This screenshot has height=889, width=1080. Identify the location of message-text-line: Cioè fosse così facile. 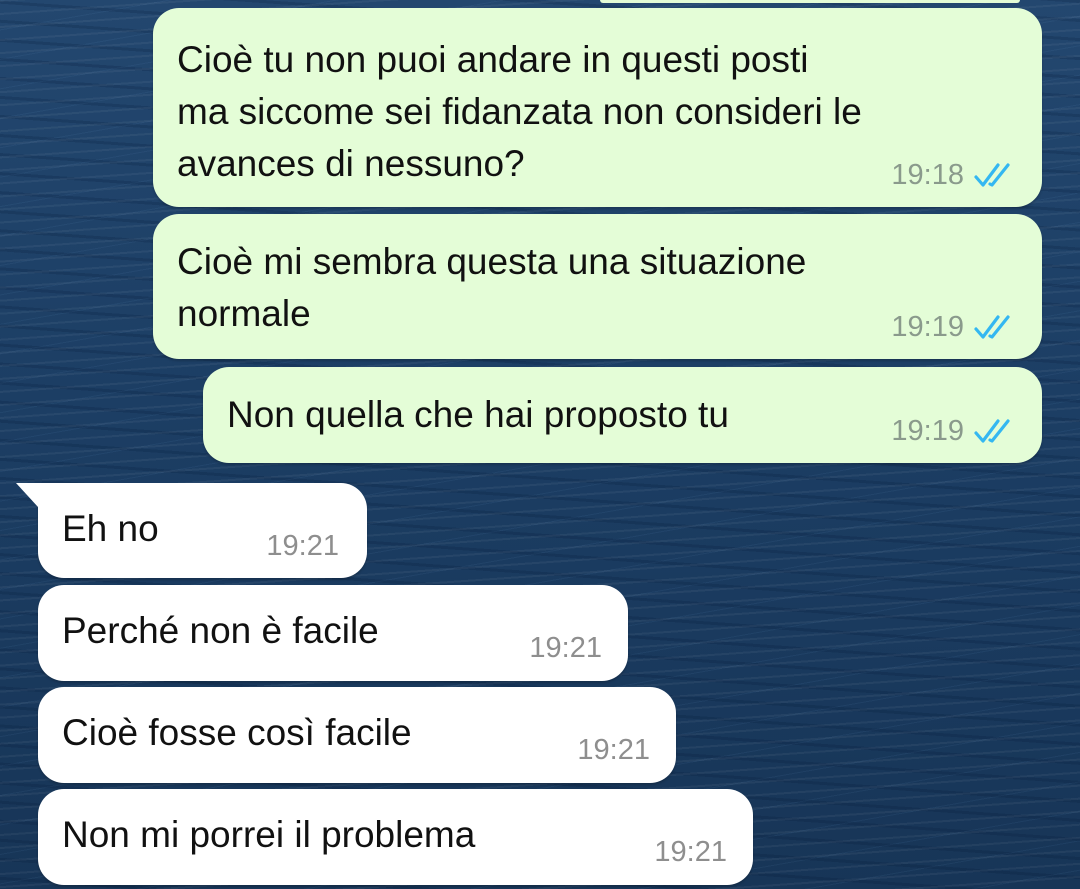
(237, 732).